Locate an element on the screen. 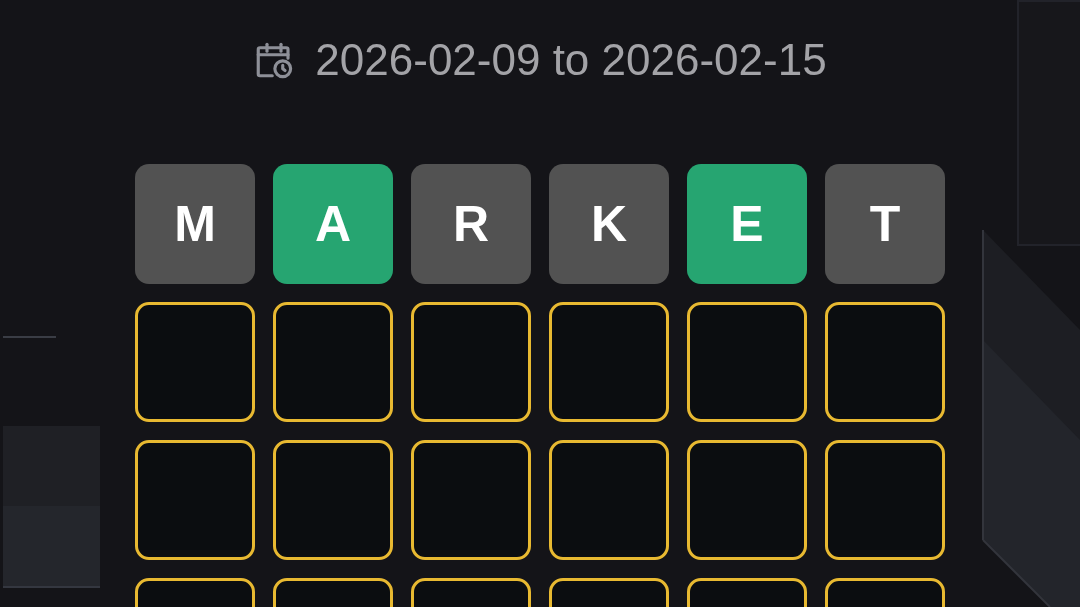  letter-tile: K is located at coordinates (609, 224).